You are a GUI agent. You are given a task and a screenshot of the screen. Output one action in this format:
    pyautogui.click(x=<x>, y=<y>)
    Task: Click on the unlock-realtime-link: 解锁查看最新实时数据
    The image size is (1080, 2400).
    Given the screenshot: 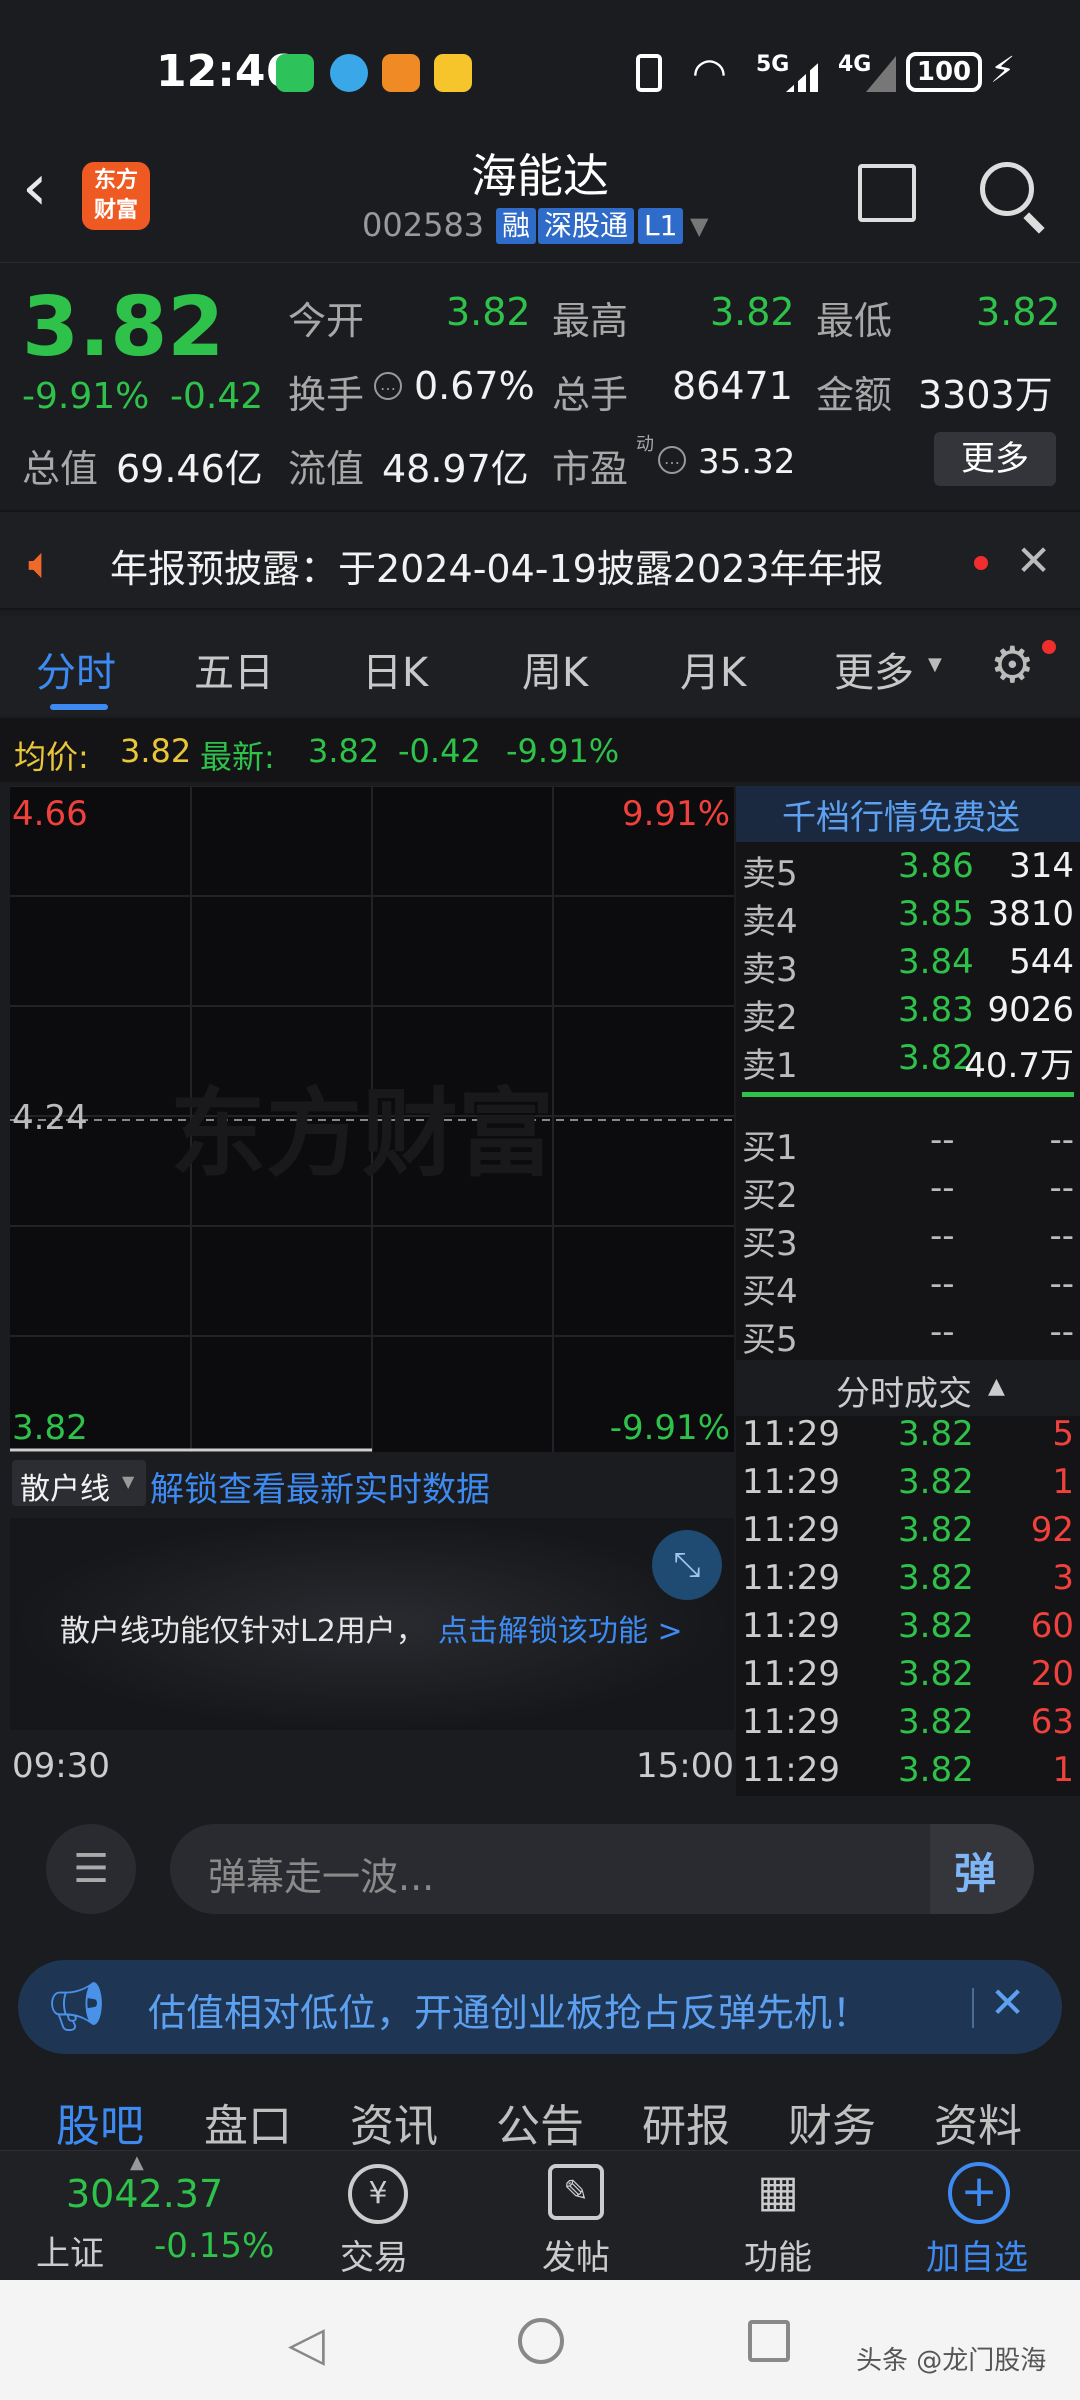 What is the action you would take?
    pyautogui.click(x=320, y=1486)
    